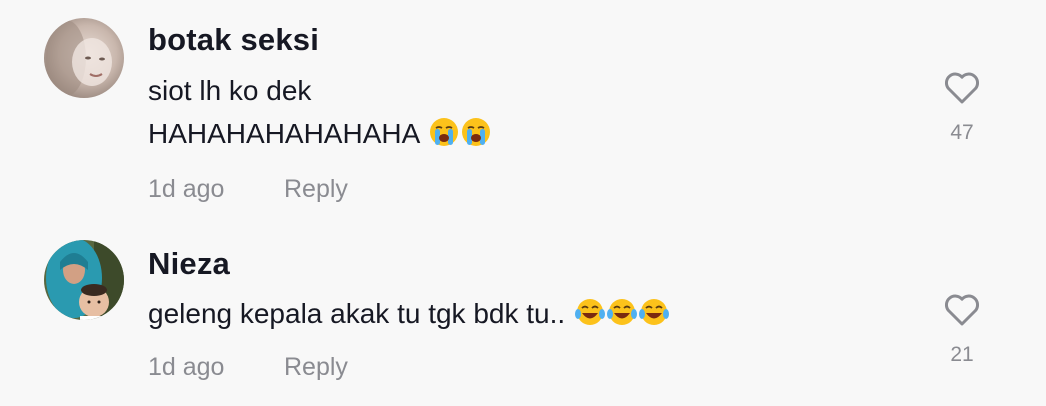 This screenshot has width=1046, height=406. I want to click on comment-username: Nieza, so click(189, 264).